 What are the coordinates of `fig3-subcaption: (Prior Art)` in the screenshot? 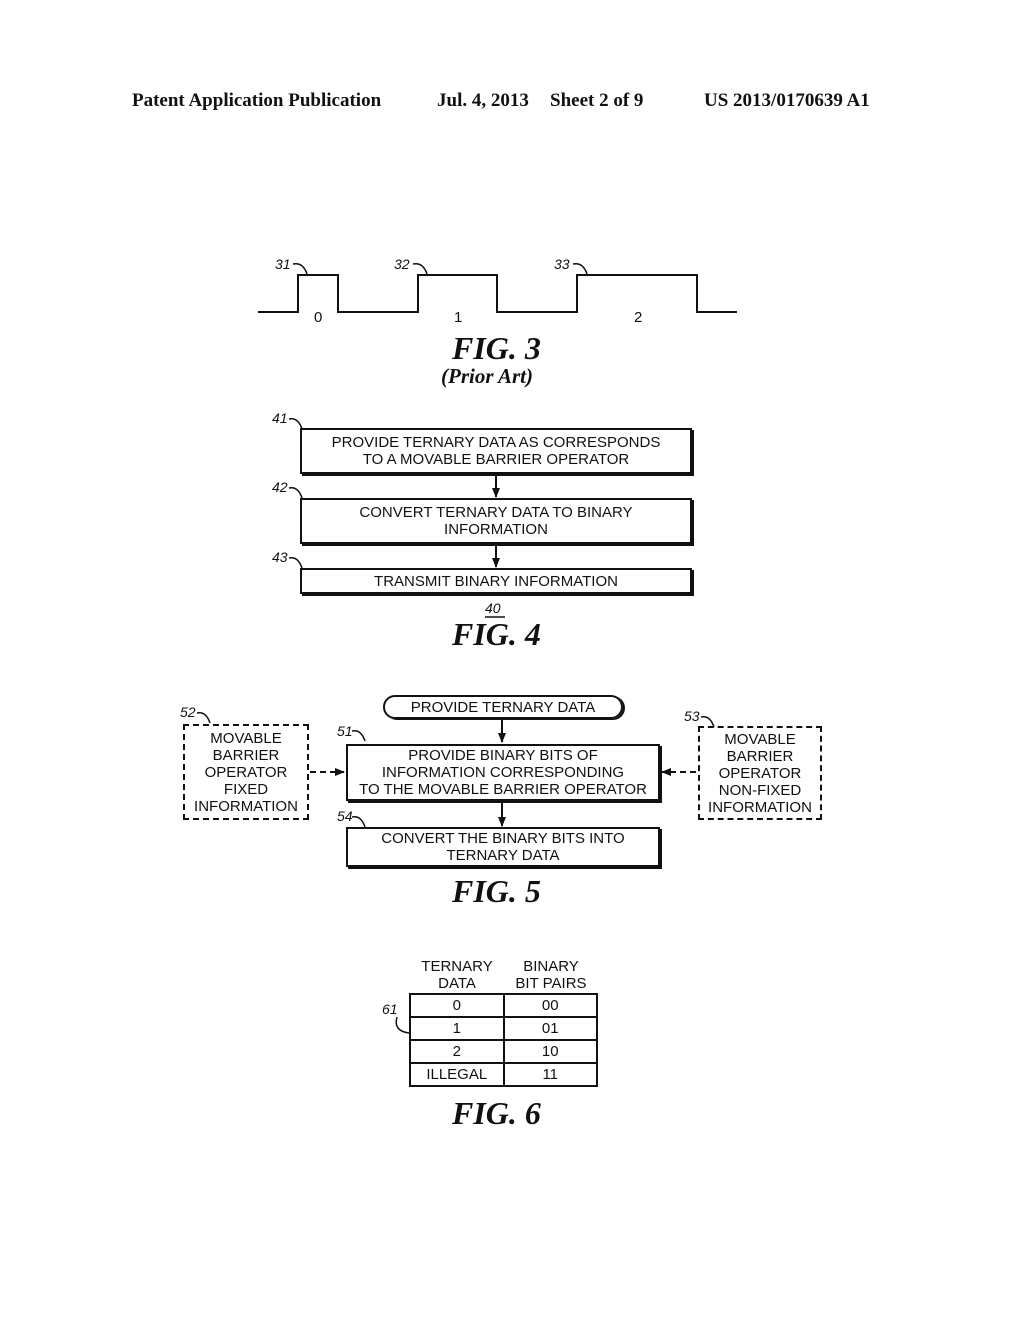 It's located at (487, 376).